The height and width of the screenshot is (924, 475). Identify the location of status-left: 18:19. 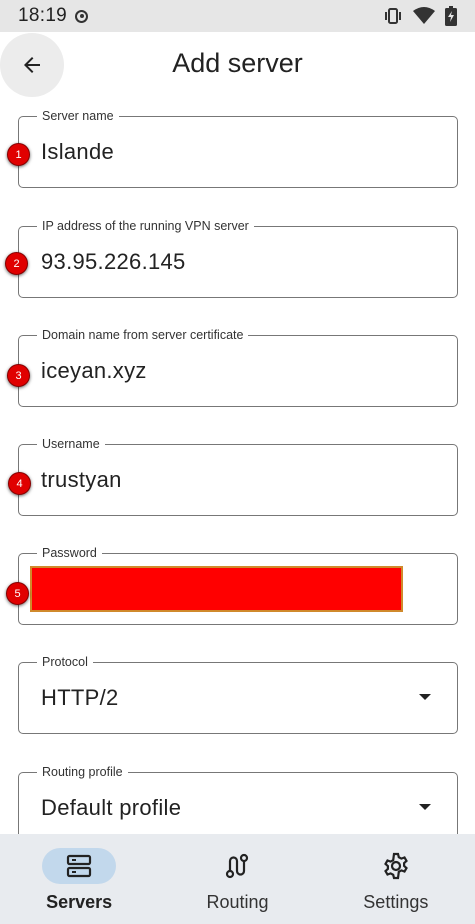
(53, 16).